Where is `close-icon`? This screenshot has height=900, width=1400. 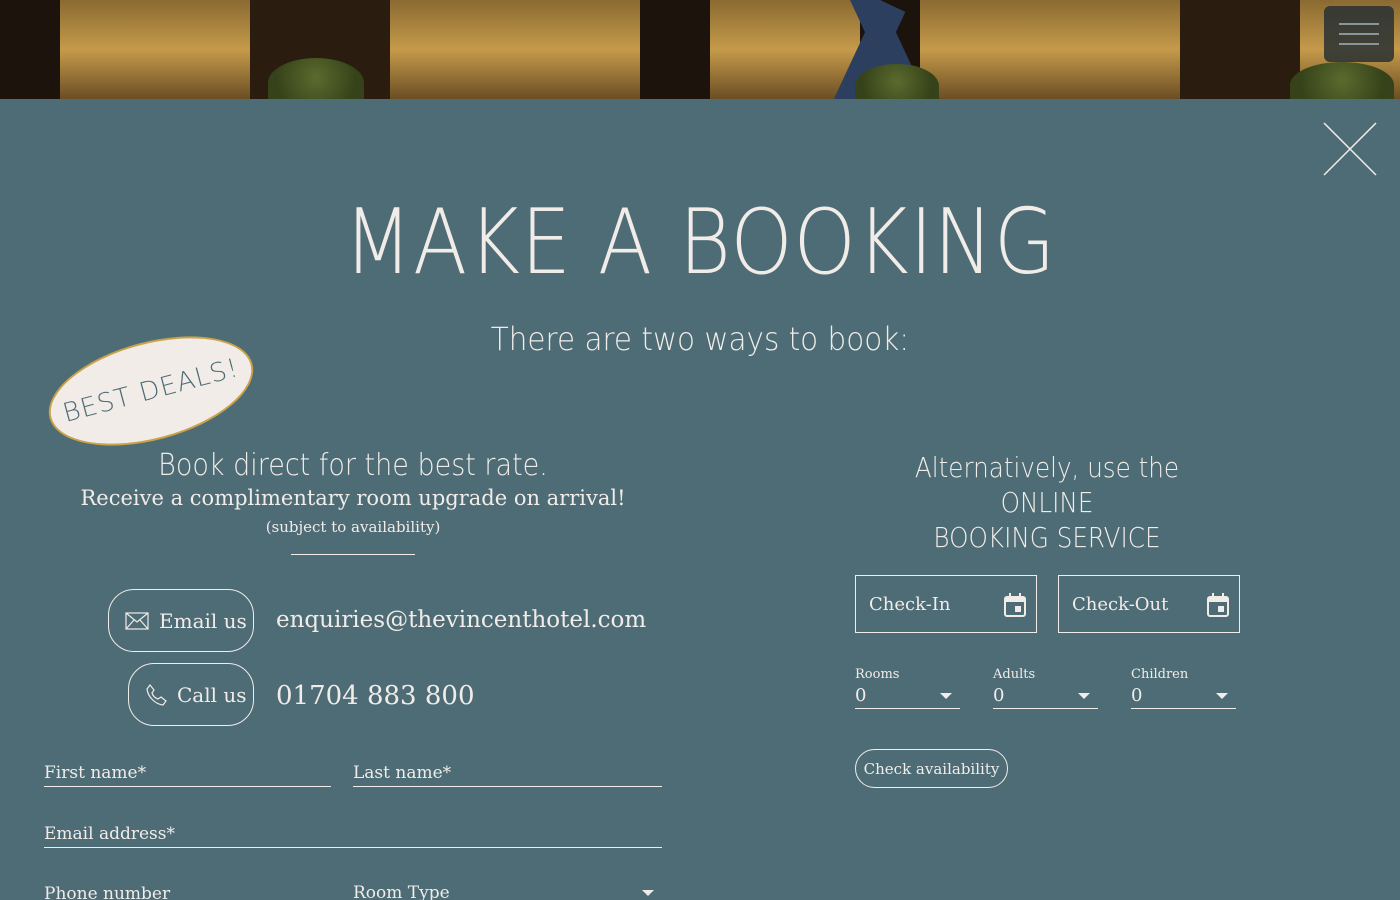 close-icon is located at coordinates (1350, 149).